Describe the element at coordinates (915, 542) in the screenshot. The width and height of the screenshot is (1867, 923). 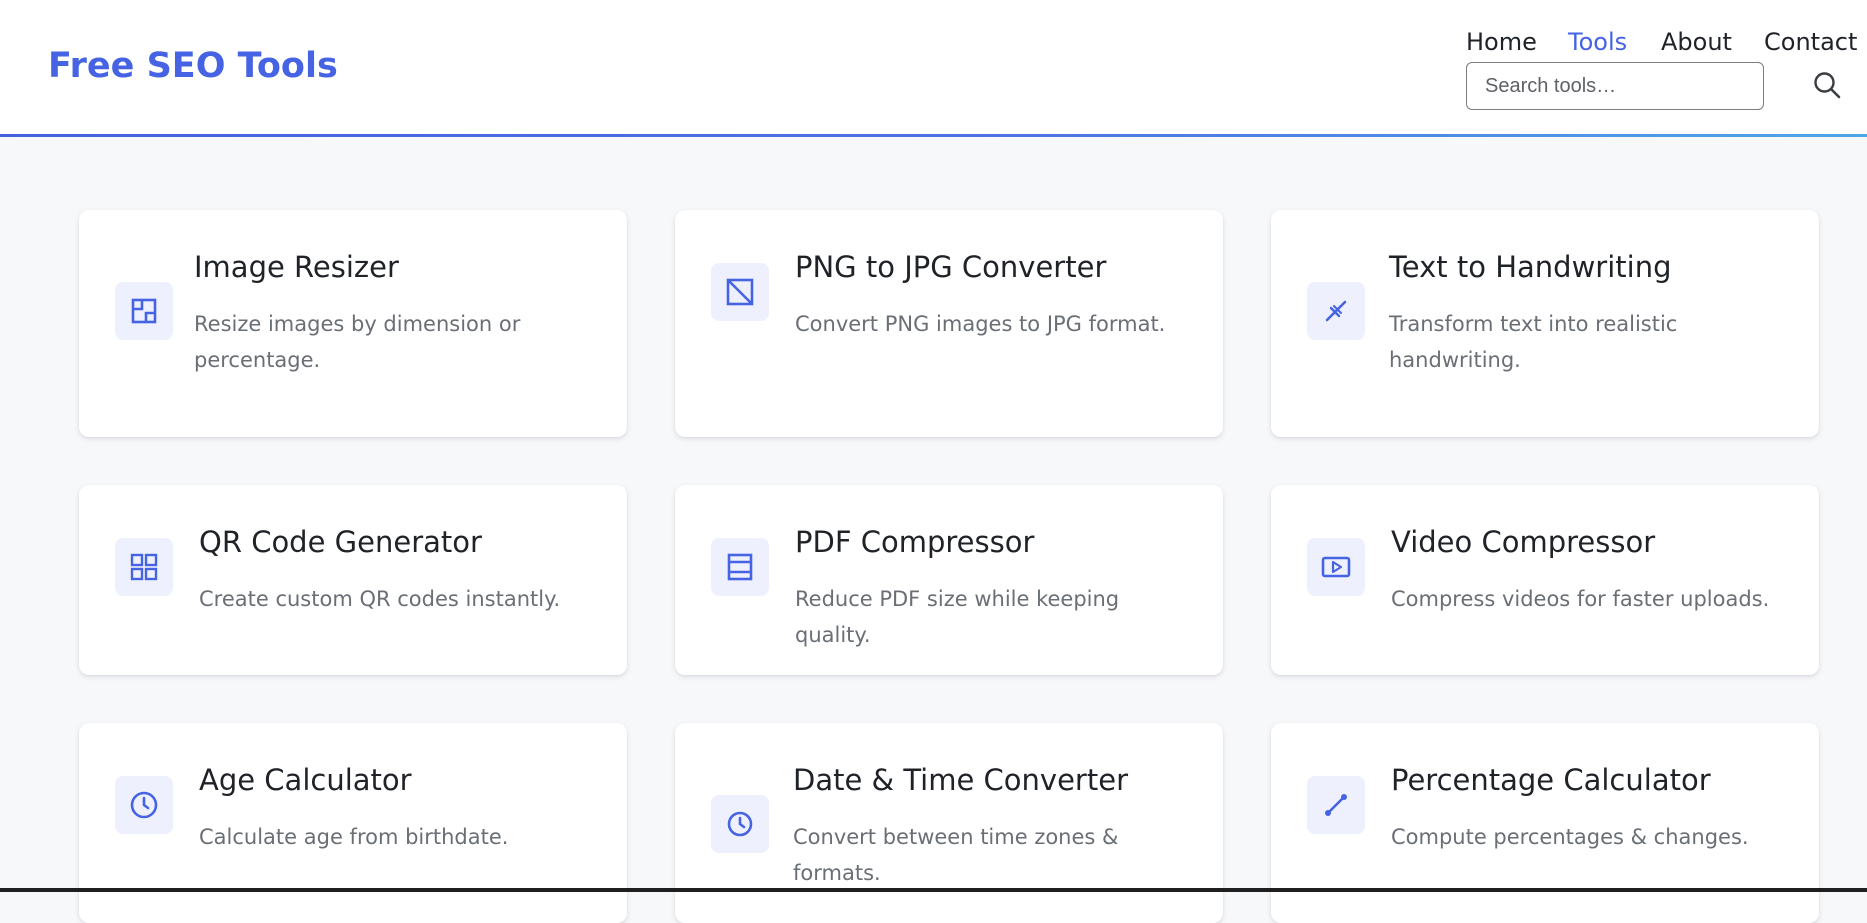
I see `tool-title: PDF Compressor` at that location.